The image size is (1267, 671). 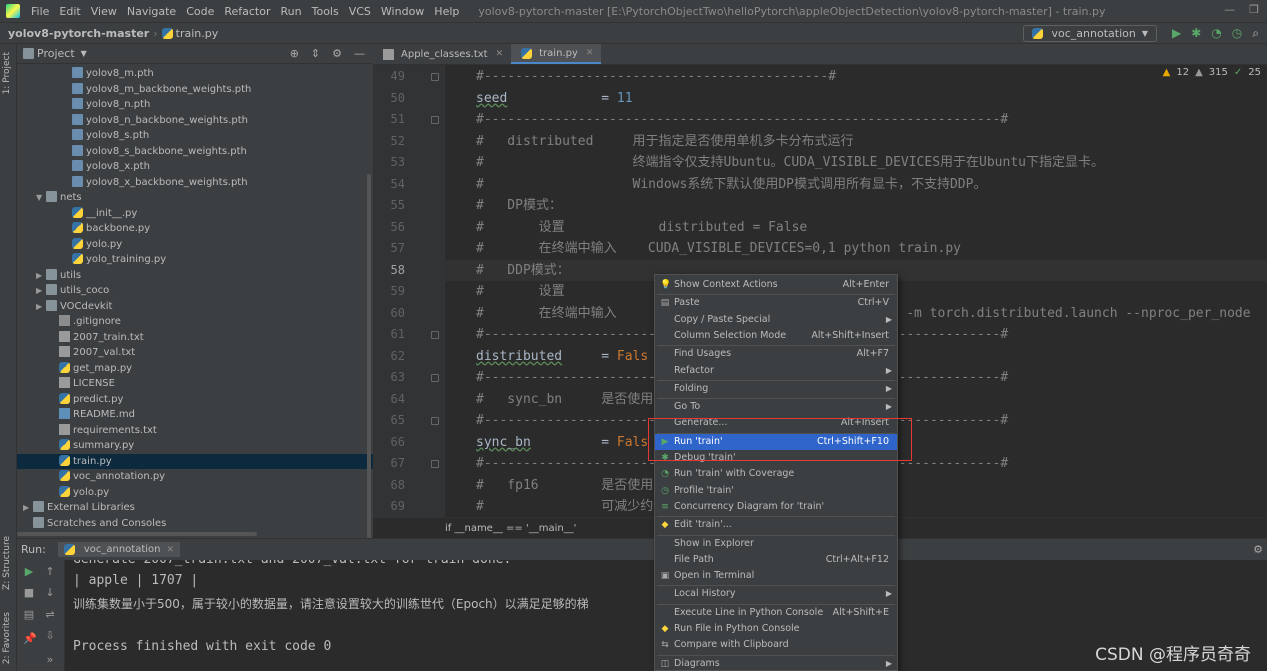 What do you see at coordinates (195, 183) in the screenshot?
I see `tree-item: yolov8_x_backbone_weights.pth` at bounding box center [195, 183].